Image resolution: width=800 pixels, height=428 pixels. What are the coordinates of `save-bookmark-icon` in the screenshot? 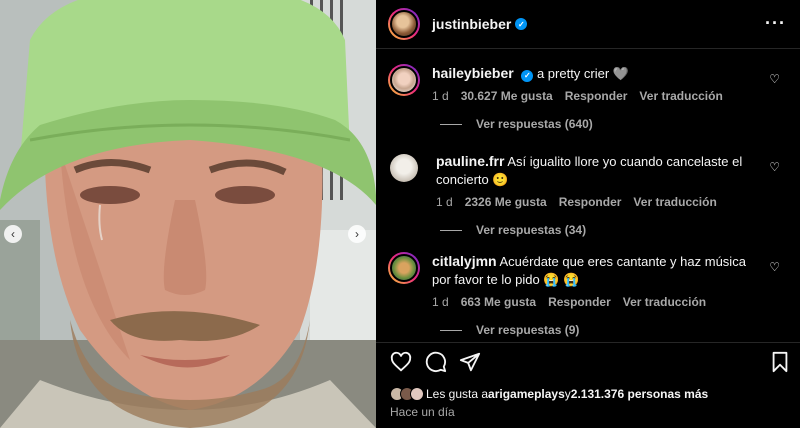 It's located at (780, 362).